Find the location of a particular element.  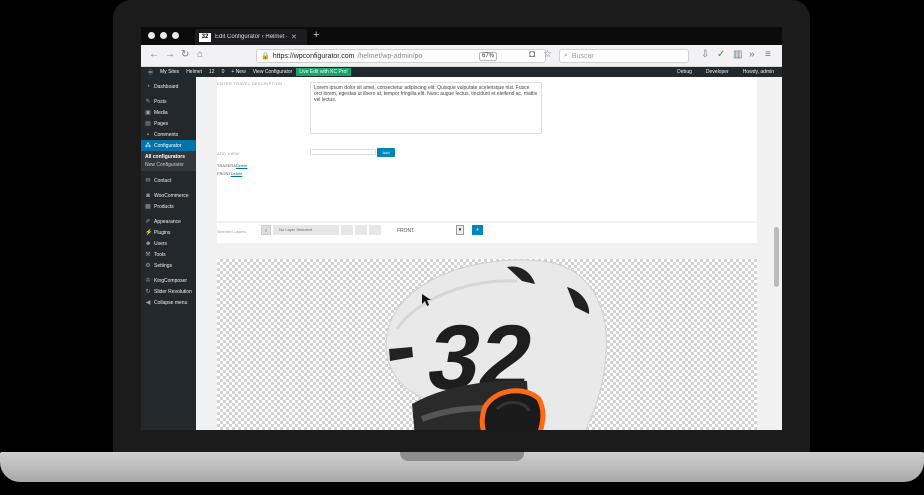

window-controls is located at coordinates (163, 35).